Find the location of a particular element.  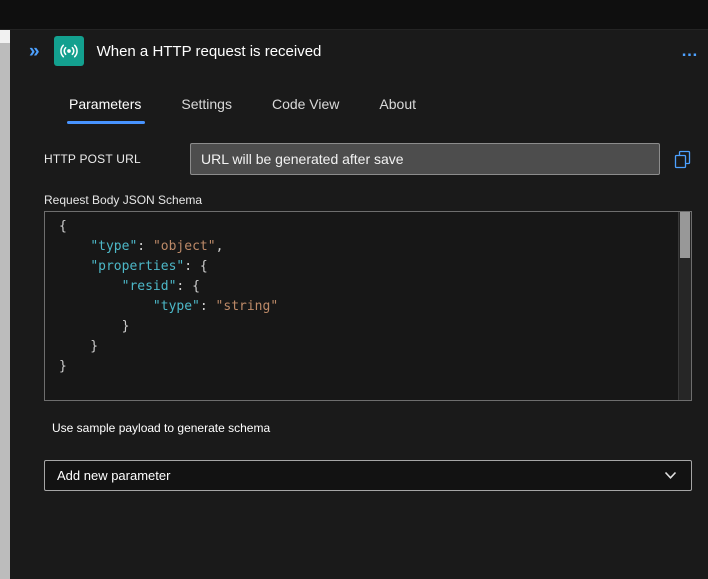

left-scrollbar-thumb is located at coordinates (5, 36).